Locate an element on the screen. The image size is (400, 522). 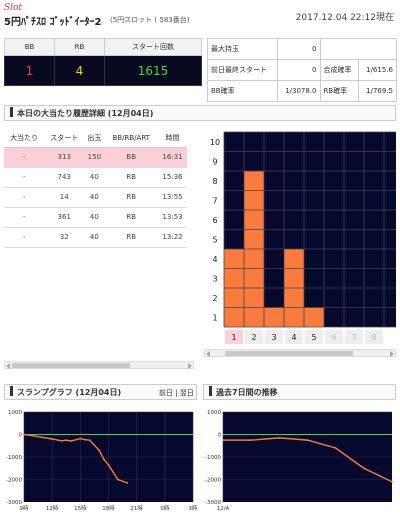
bar-x-tick: 3 is located at coordinates (273, 337).